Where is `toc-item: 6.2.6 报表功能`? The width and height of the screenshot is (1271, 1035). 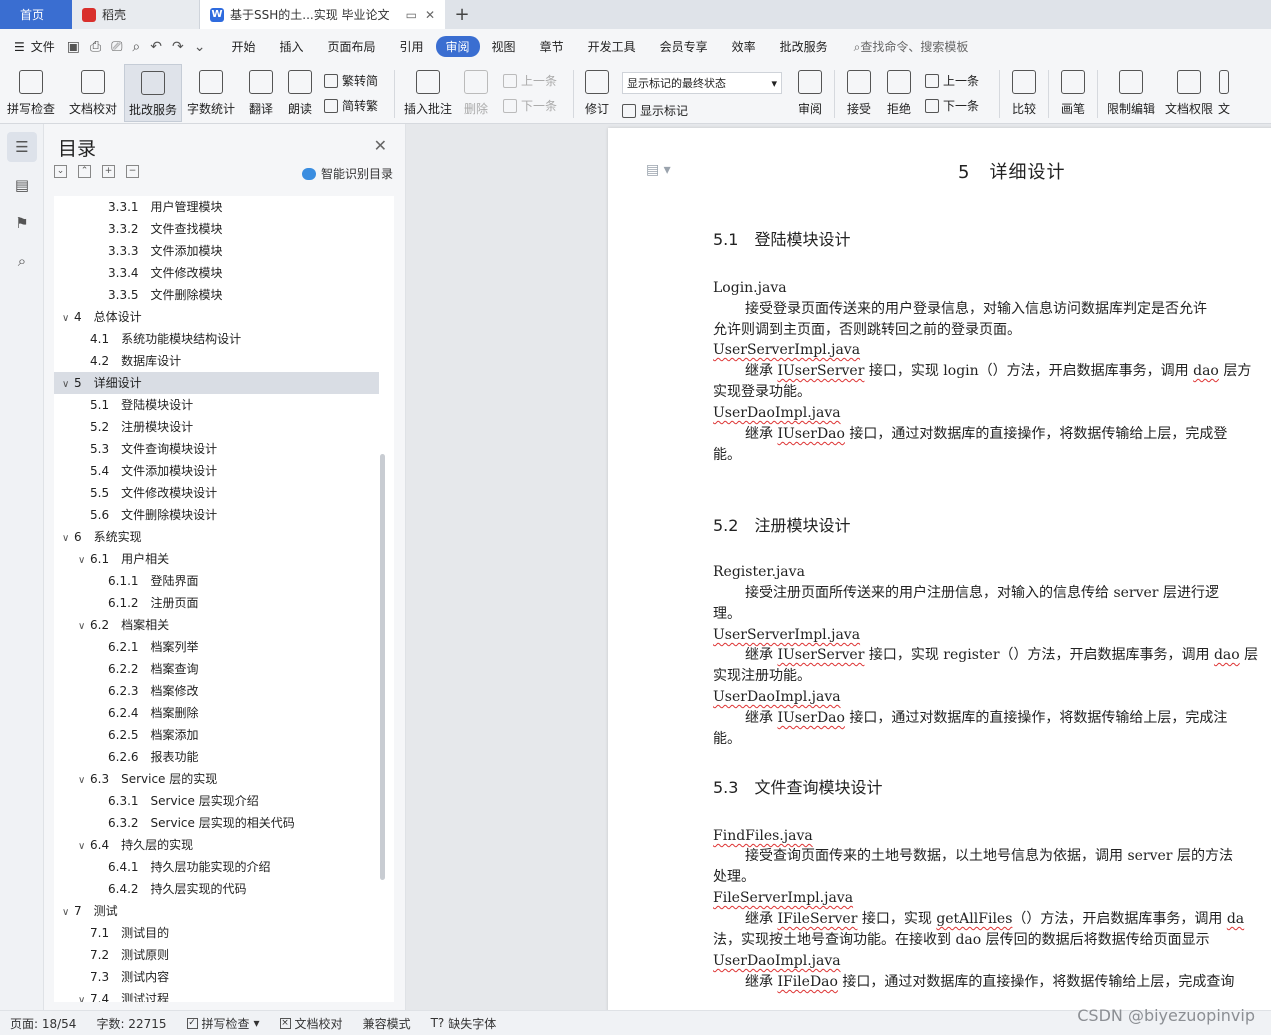
toc-item: 6.2.6 报表功能 is located at coordinates (216, 757).